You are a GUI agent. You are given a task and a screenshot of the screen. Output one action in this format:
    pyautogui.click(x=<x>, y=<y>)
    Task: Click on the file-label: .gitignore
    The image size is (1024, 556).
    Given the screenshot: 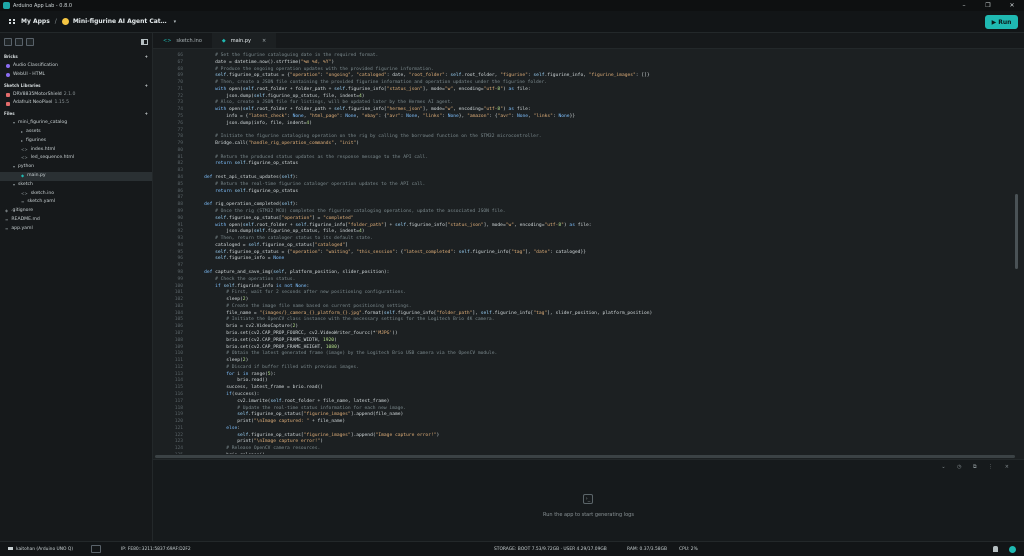 What is the action you would take?
    pyautogui.click(x=22, y=211)
    